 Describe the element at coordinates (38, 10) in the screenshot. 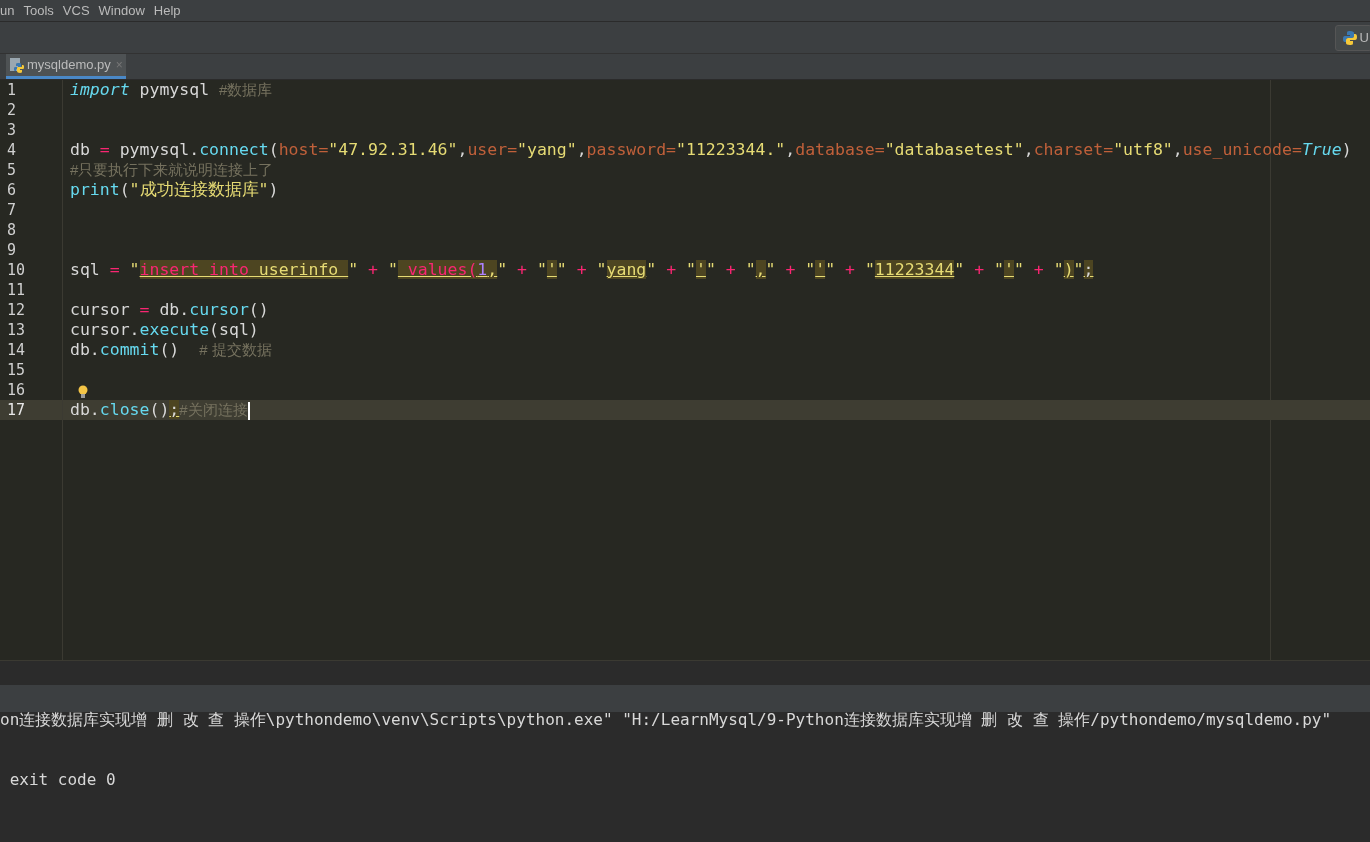

I see `menu-item: Tools` at that location.